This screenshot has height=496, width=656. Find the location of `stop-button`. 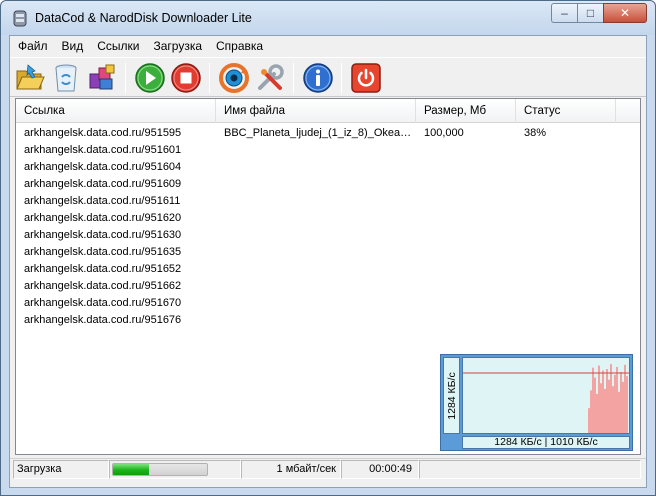

stop-button is located at coordinates (186, 78).